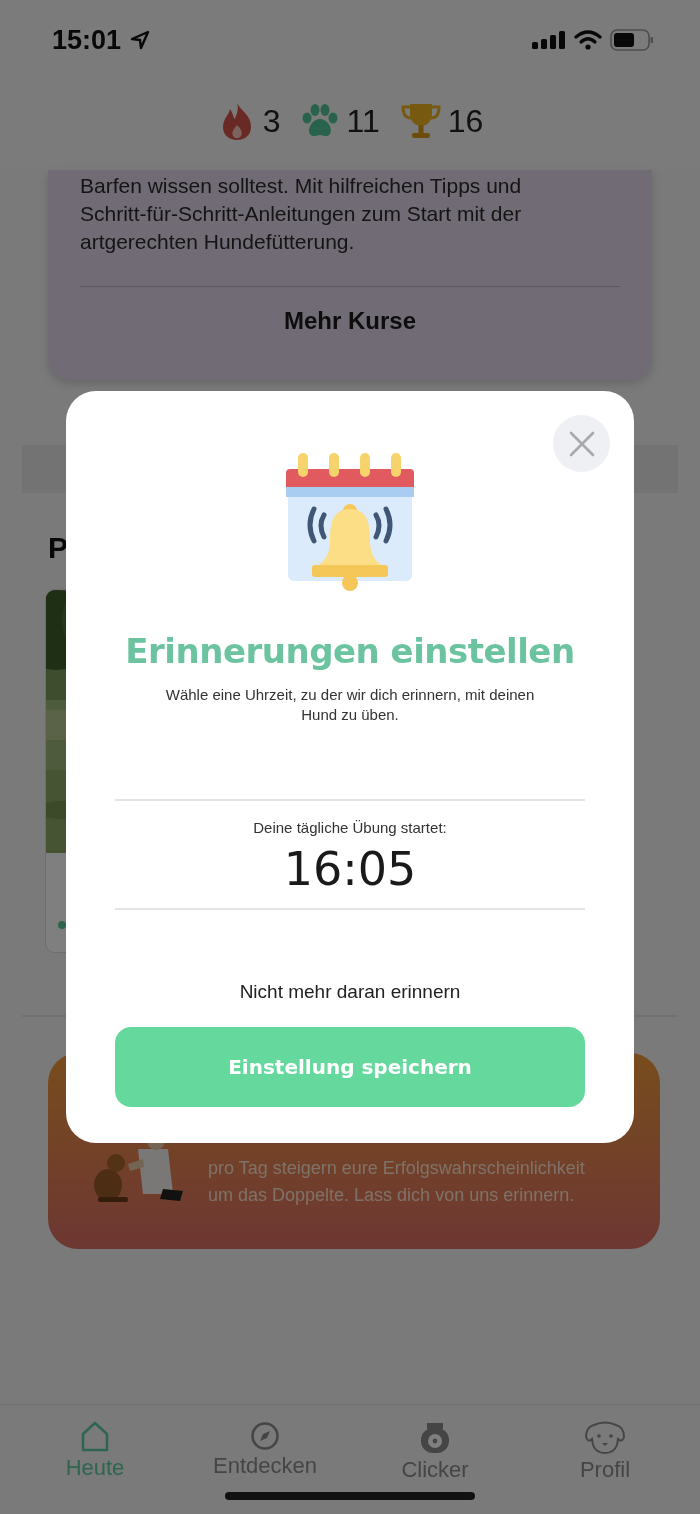 Image resolution: width=700 pixels, height=1514 pixels. What do you see at coordinates (350, 651) in the screenshot?
I see `dialog-title: Erinnerungen einstellen` at bounding box center [350, 651].